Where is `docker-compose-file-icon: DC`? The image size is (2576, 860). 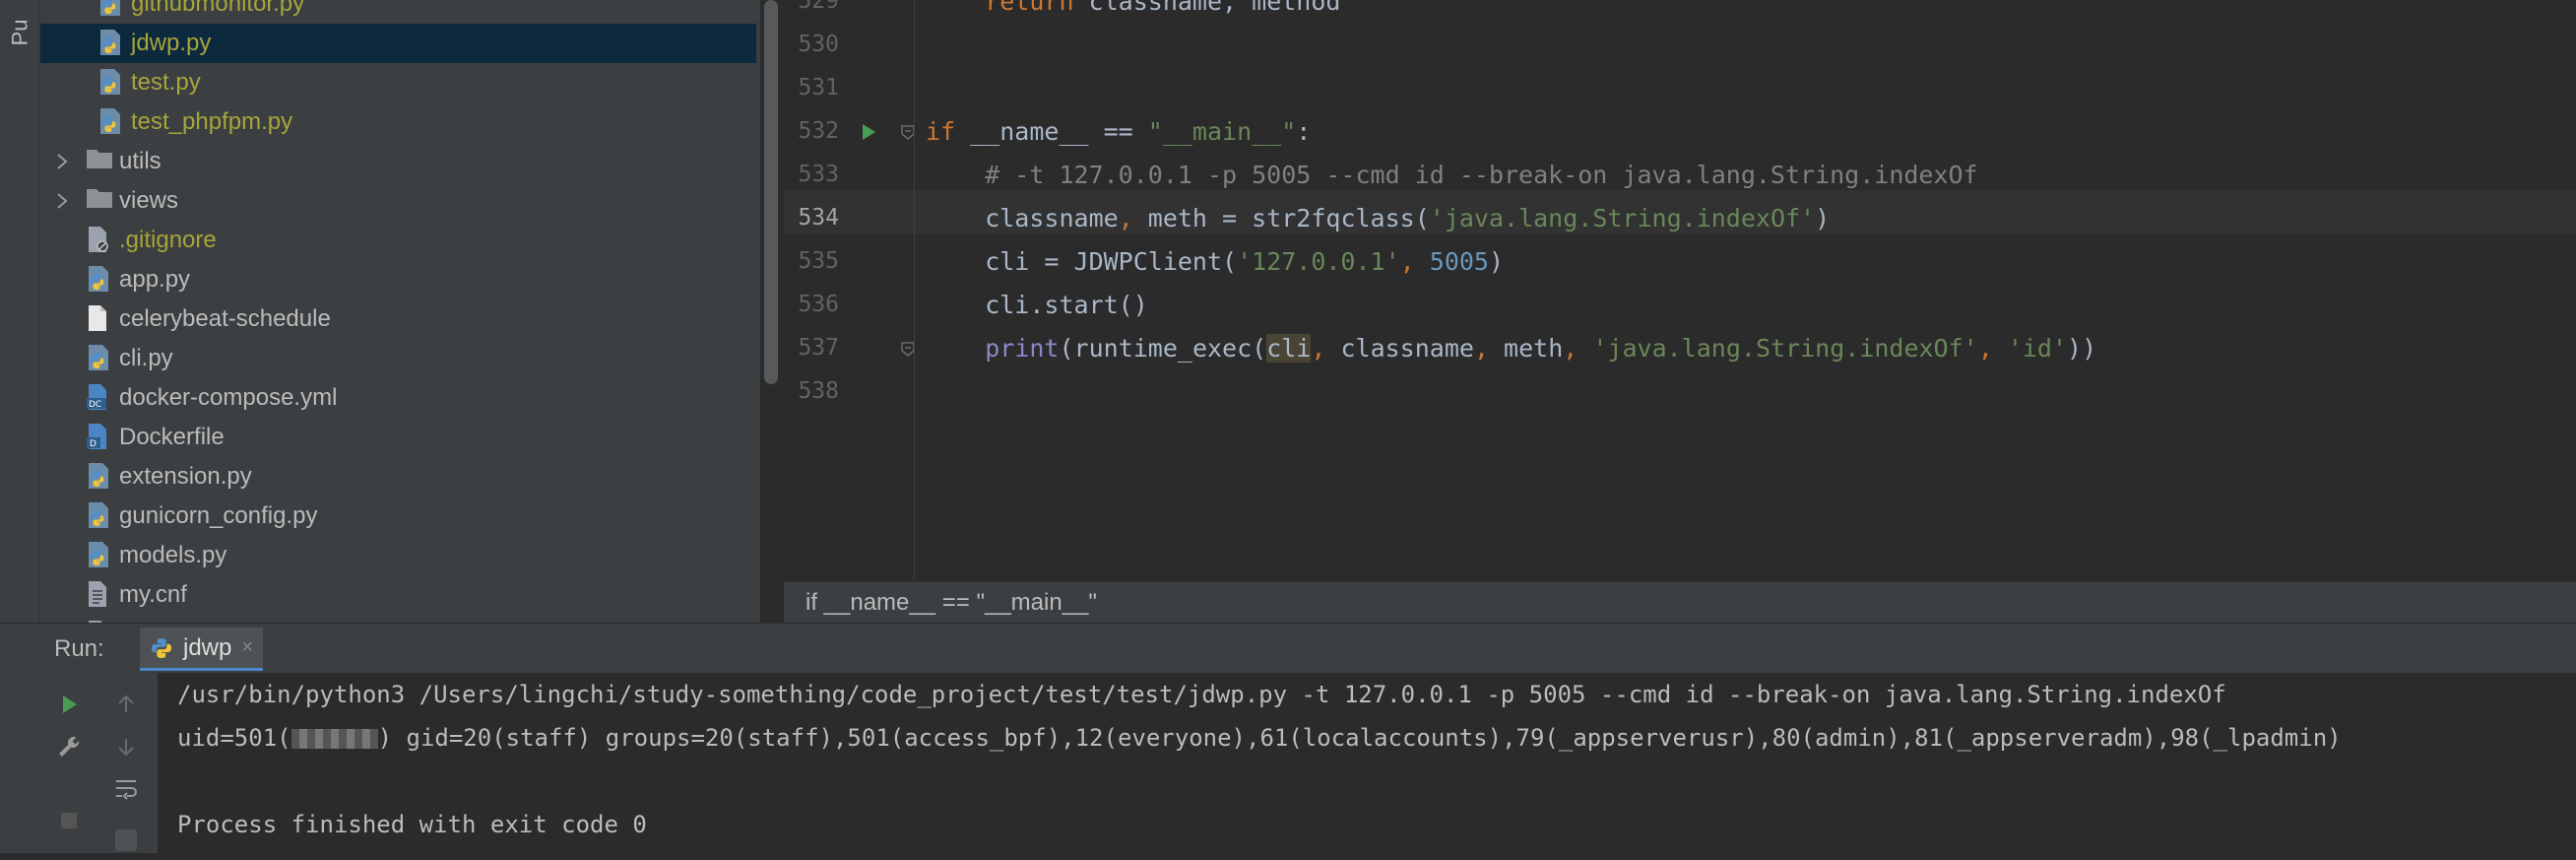
docker-compose-file-icon: DC is located at coordinates (99, 398).